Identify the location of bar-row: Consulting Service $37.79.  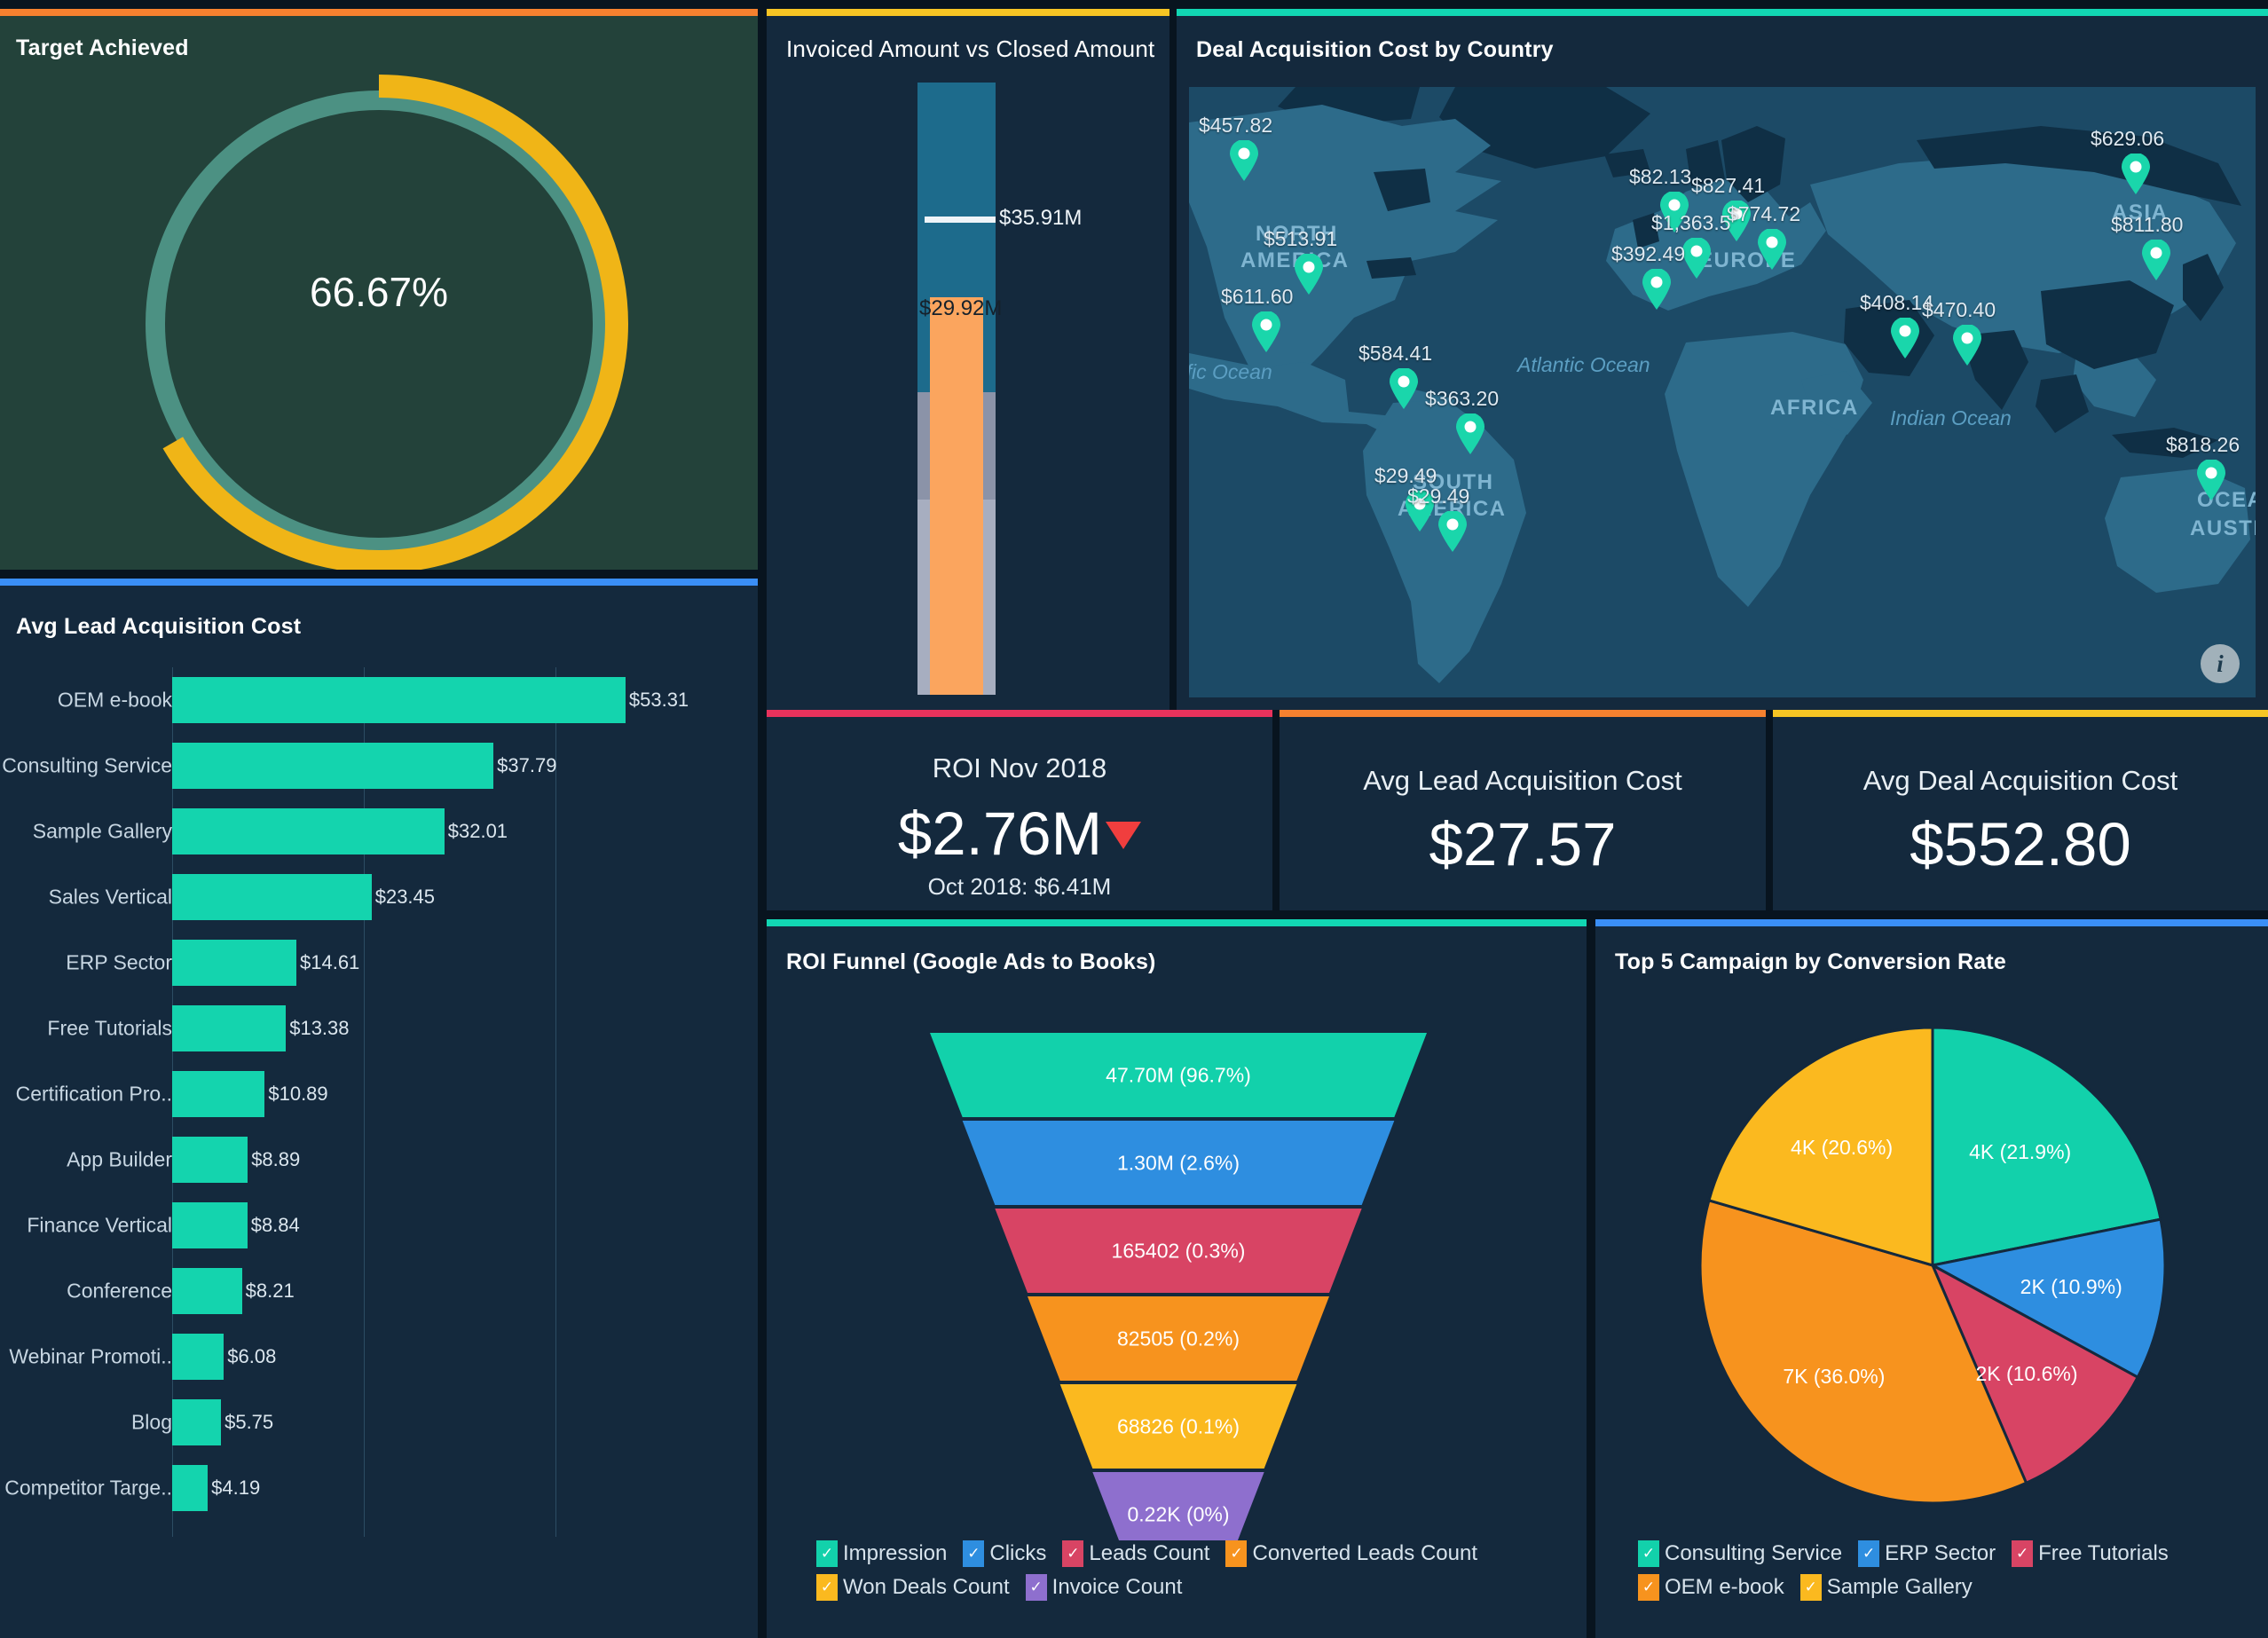
(379, 766).